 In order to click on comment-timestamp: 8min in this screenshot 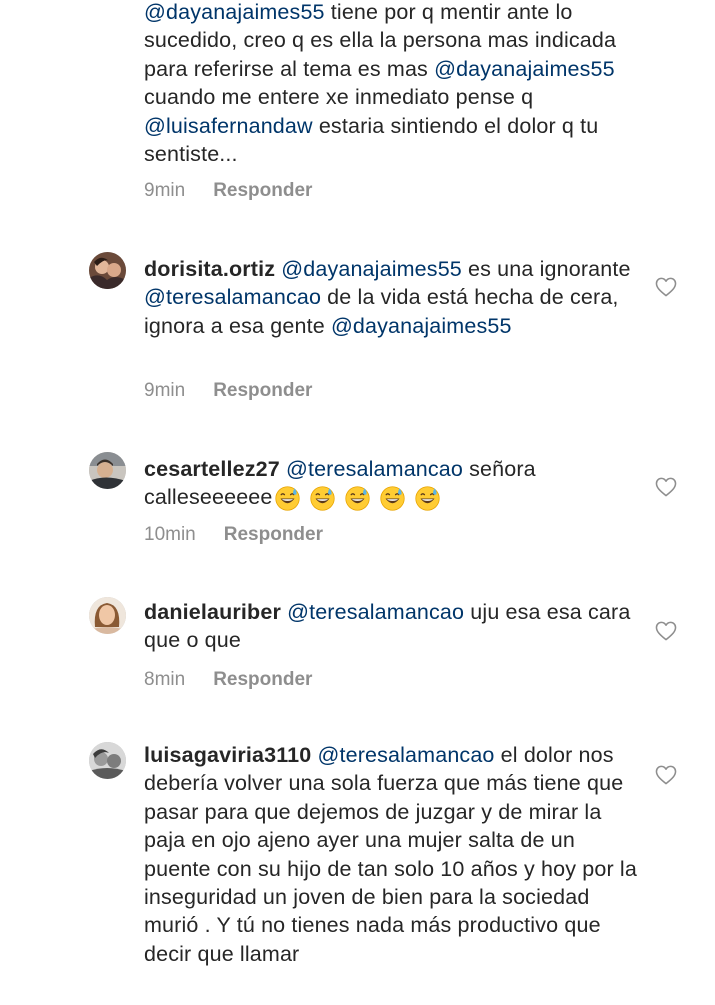, I will do `click(165, 679)`.